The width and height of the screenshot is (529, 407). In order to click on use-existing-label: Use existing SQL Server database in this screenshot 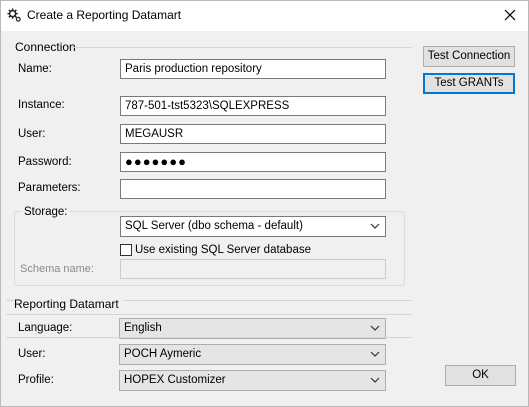, I will do `click(223, 250)`.